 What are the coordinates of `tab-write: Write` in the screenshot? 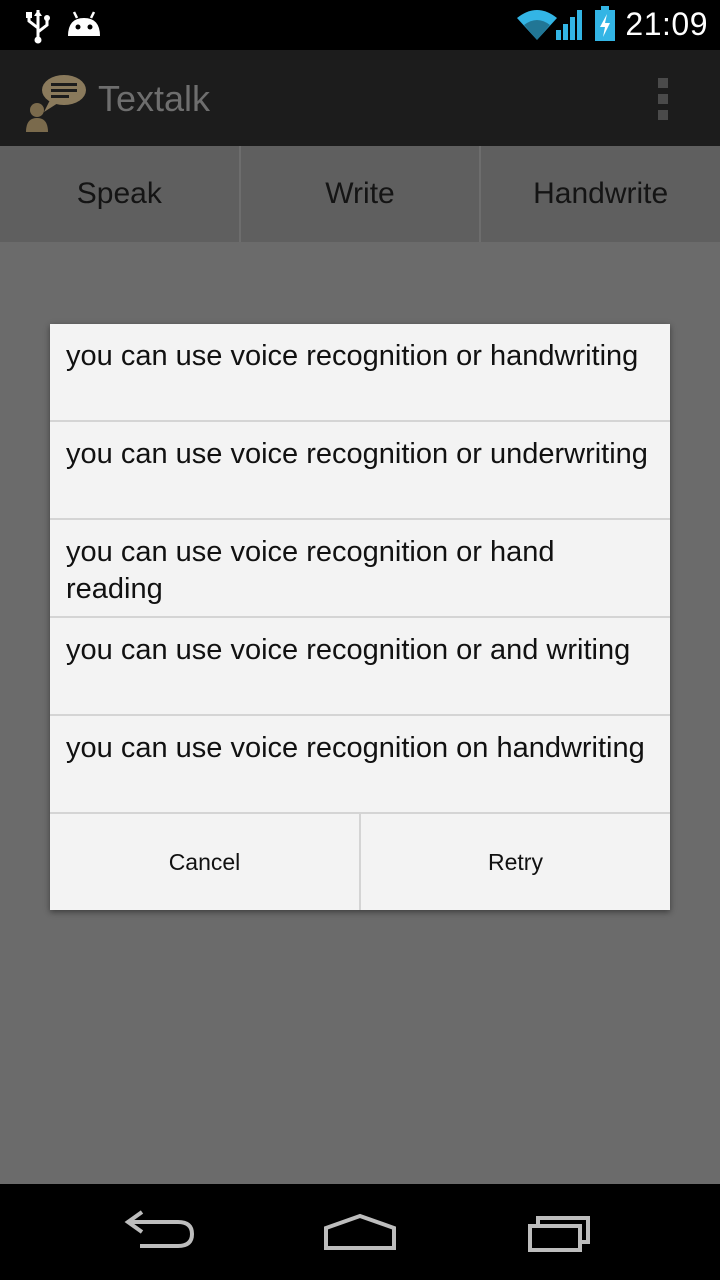 It's located at (361, 194).